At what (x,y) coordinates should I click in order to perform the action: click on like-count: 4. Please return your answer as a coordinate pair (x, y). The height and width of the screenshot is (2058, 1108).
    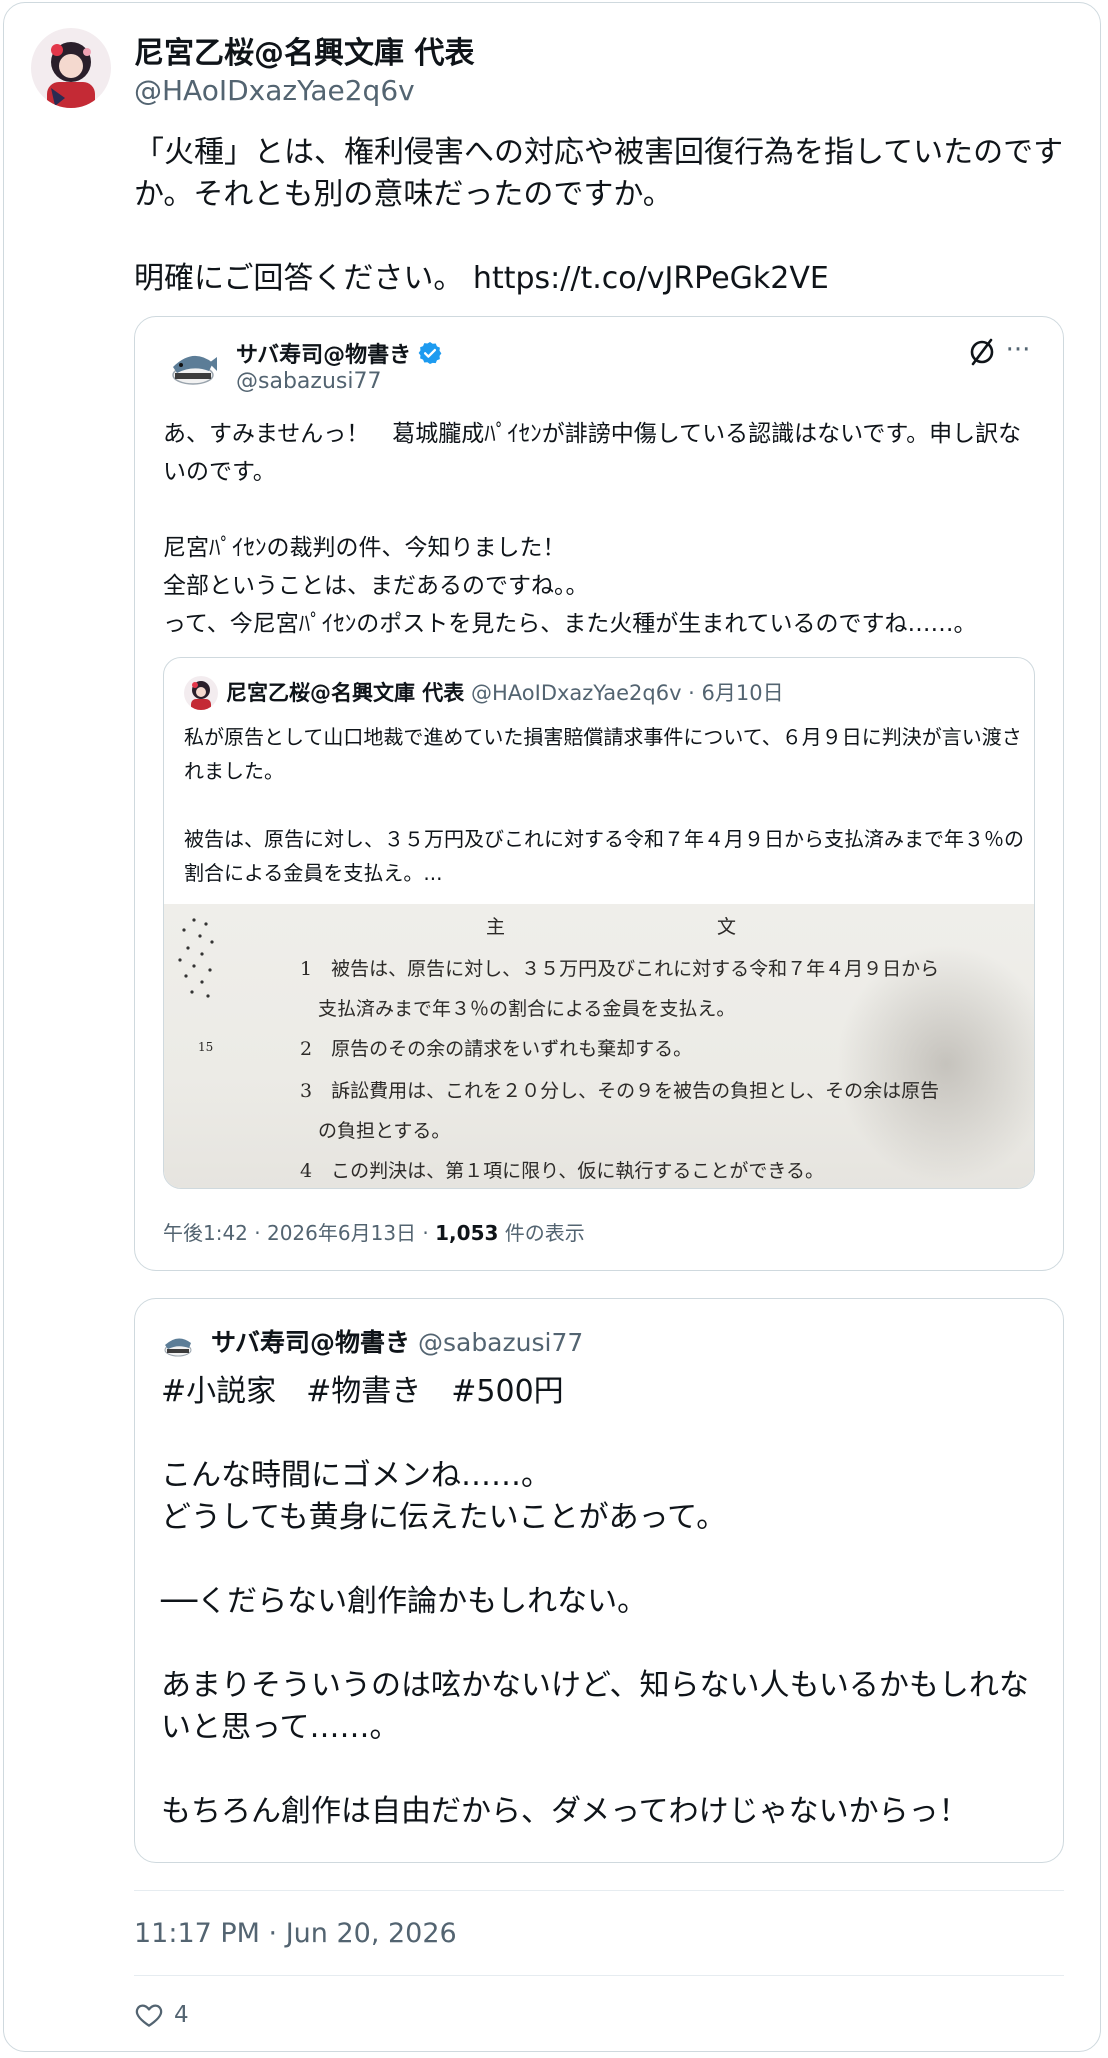
    Looking at the image, I should click on (181, 2015).